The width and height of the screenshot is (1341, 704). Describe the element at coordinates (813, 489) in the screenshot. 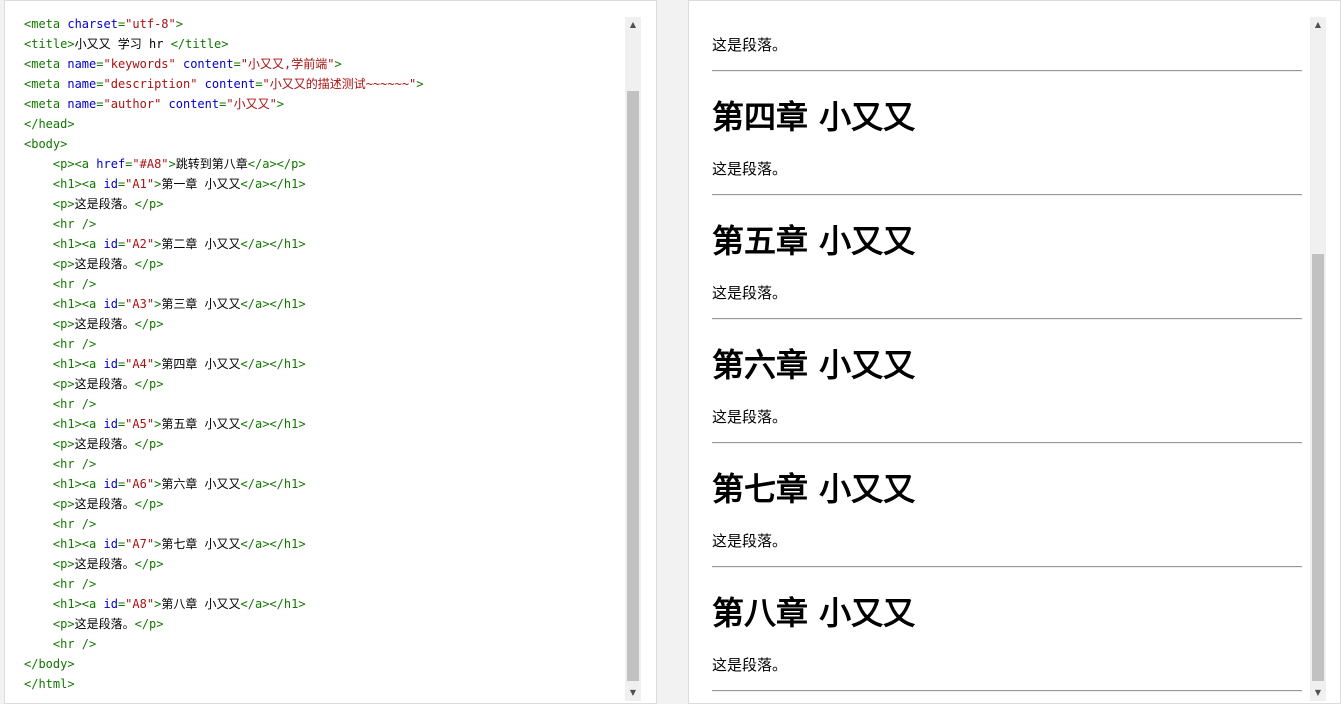

I see `chapter-heading-link: 第七章 小又又` at that location.